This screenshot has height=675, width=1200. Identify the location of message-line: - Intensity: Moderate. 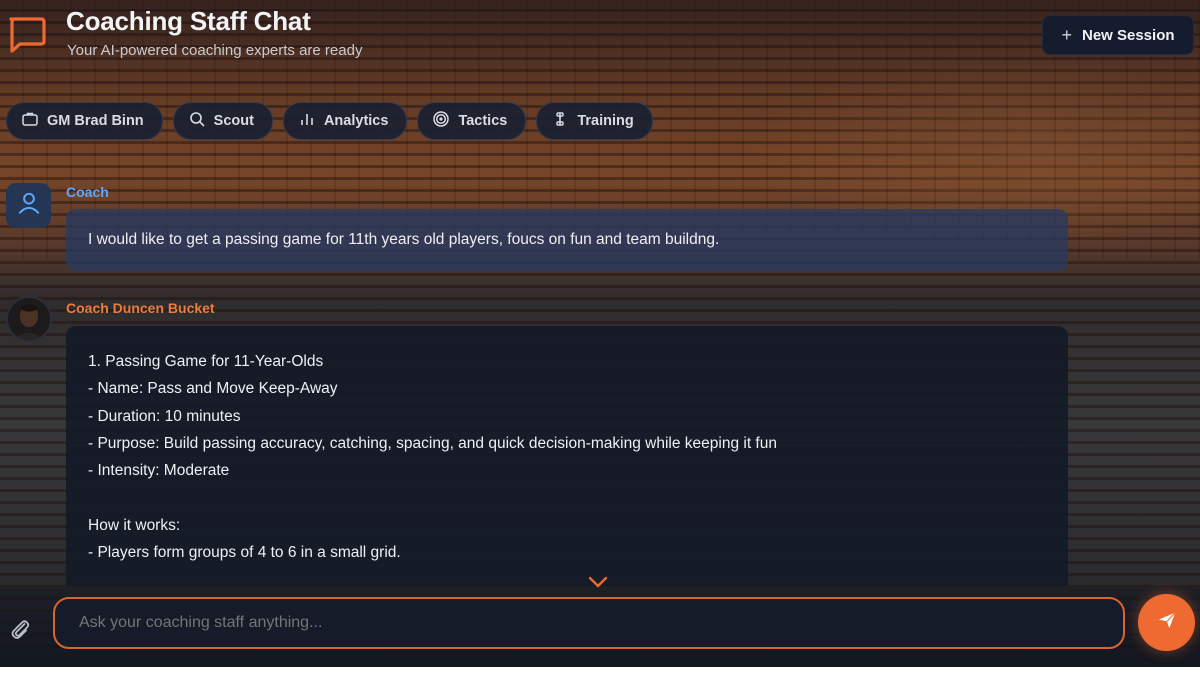
(159, 471).